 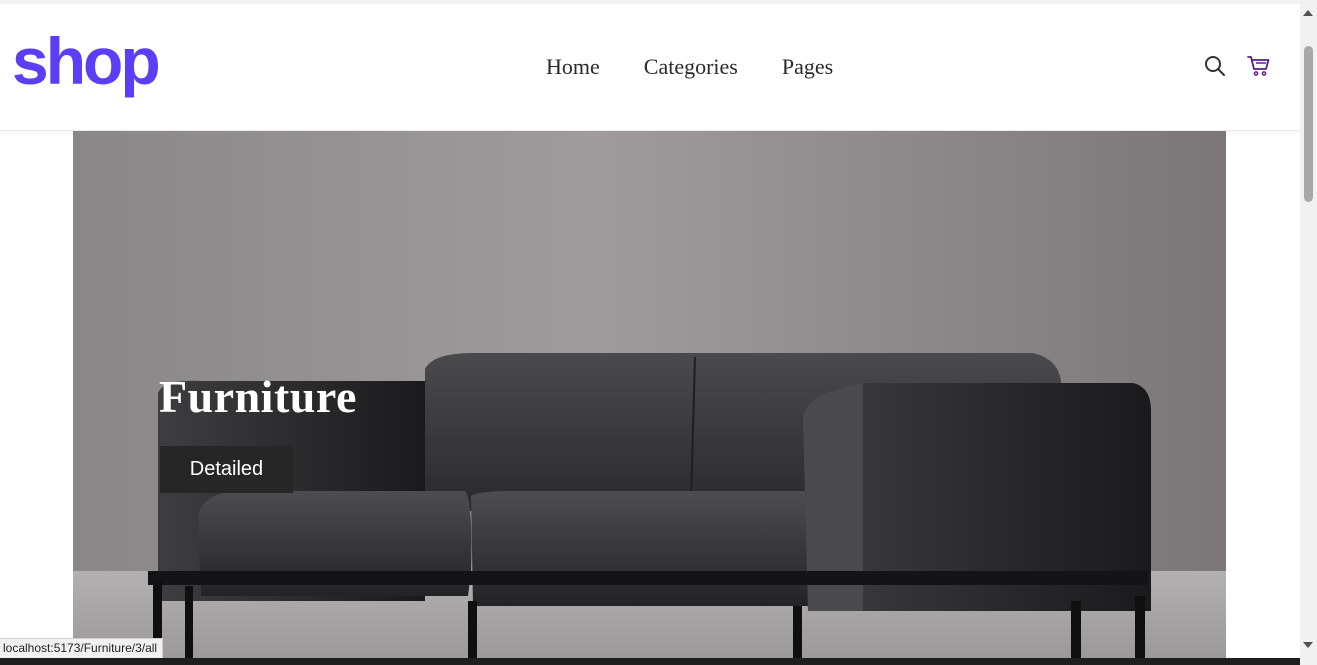 I want to click on hero-title: Furniture, so click(x=258, y=396).